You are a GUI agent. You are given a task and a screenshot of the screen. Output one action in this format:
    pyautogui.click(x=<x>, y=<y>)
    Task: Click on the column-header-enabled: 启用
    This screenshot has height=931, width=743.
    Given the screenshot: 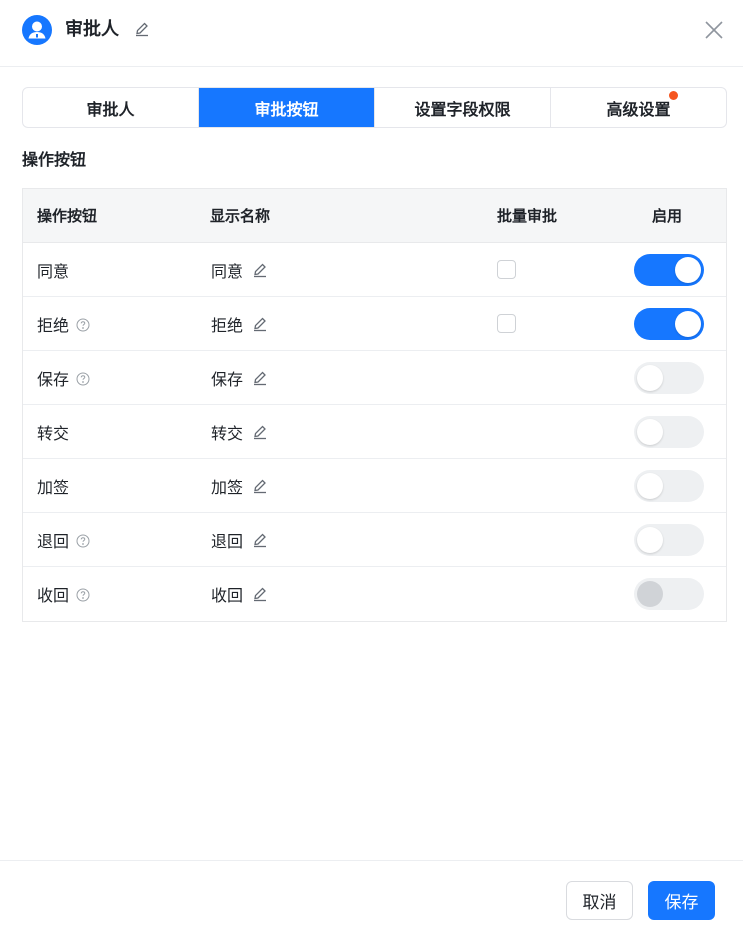 What is the action you would take?
    pyautogui.click(x=667, y=216)
    